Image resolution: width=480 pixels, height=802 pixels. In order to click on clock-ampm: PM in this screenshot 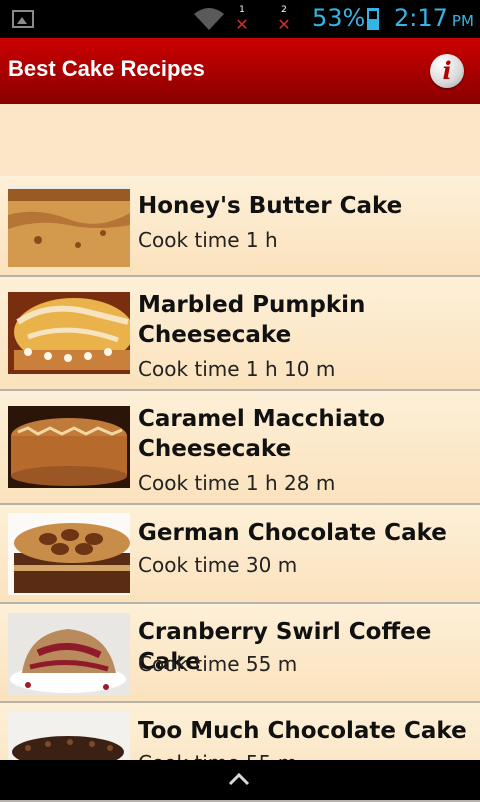, I will do `click(462, 21)`.